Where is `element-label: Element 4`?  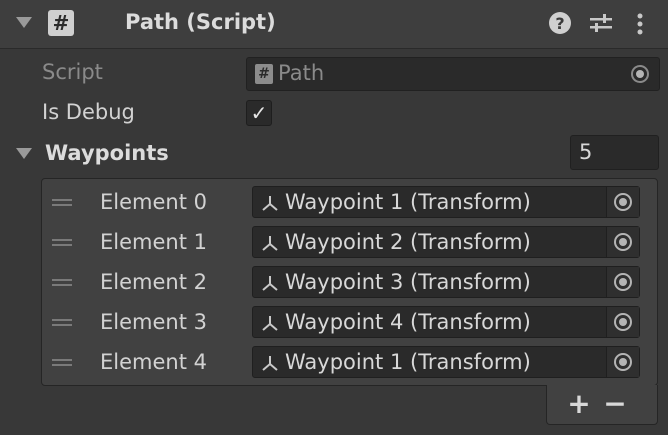
element-label: Element 4 is located at coordinates (153, 362).